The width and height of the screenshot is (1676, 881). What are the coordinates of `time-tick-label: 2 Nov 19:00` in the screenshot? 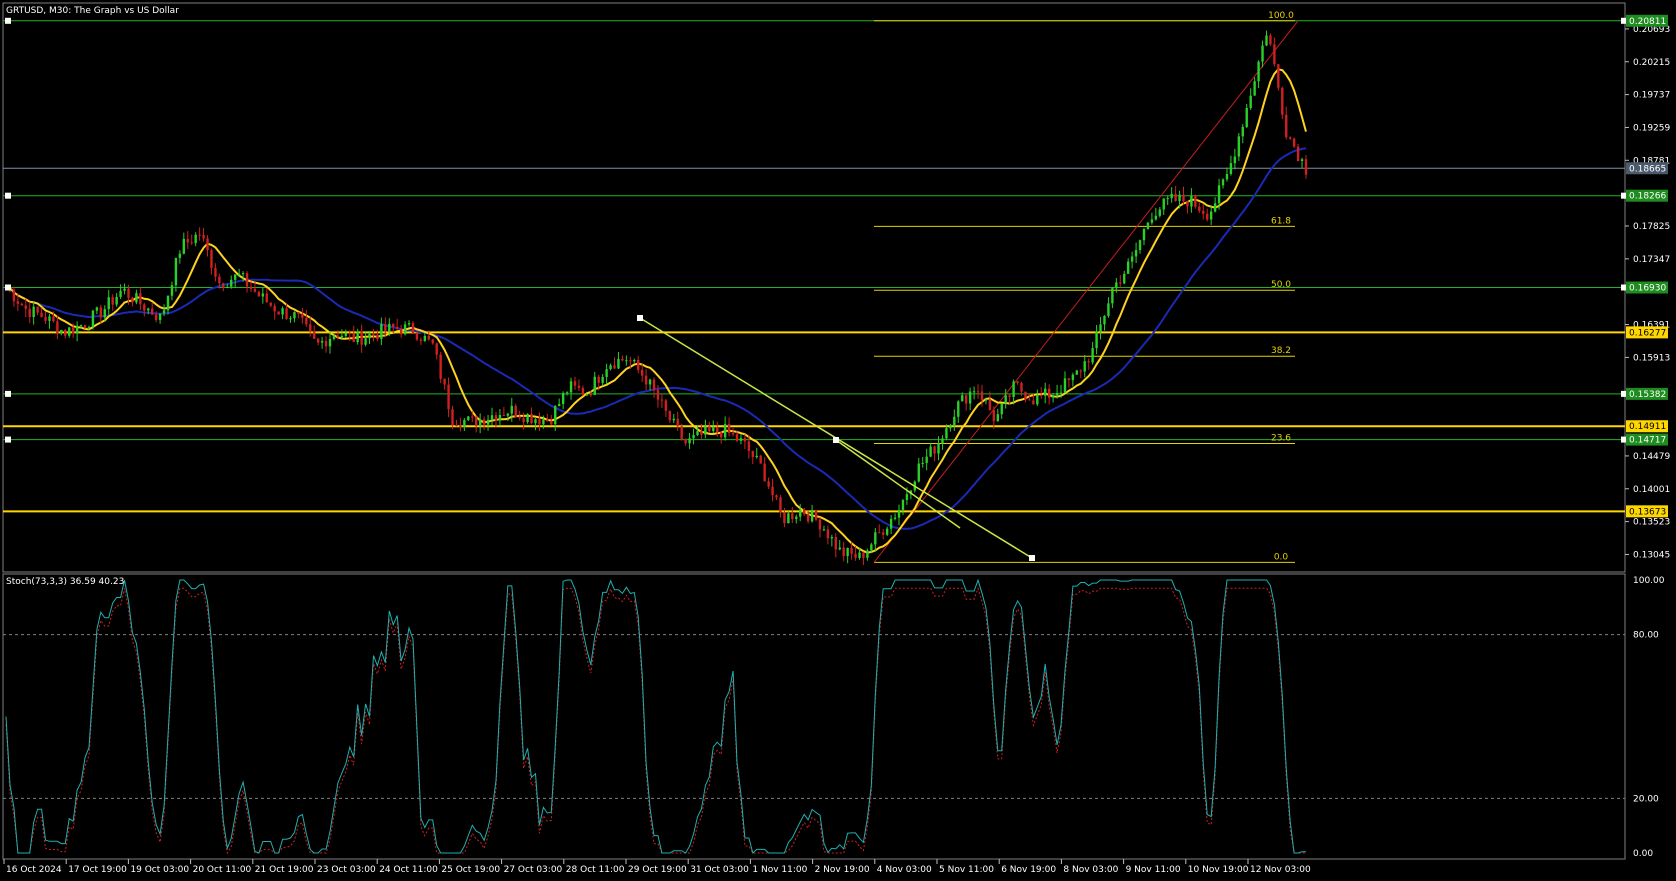 It's located at (842, 870).